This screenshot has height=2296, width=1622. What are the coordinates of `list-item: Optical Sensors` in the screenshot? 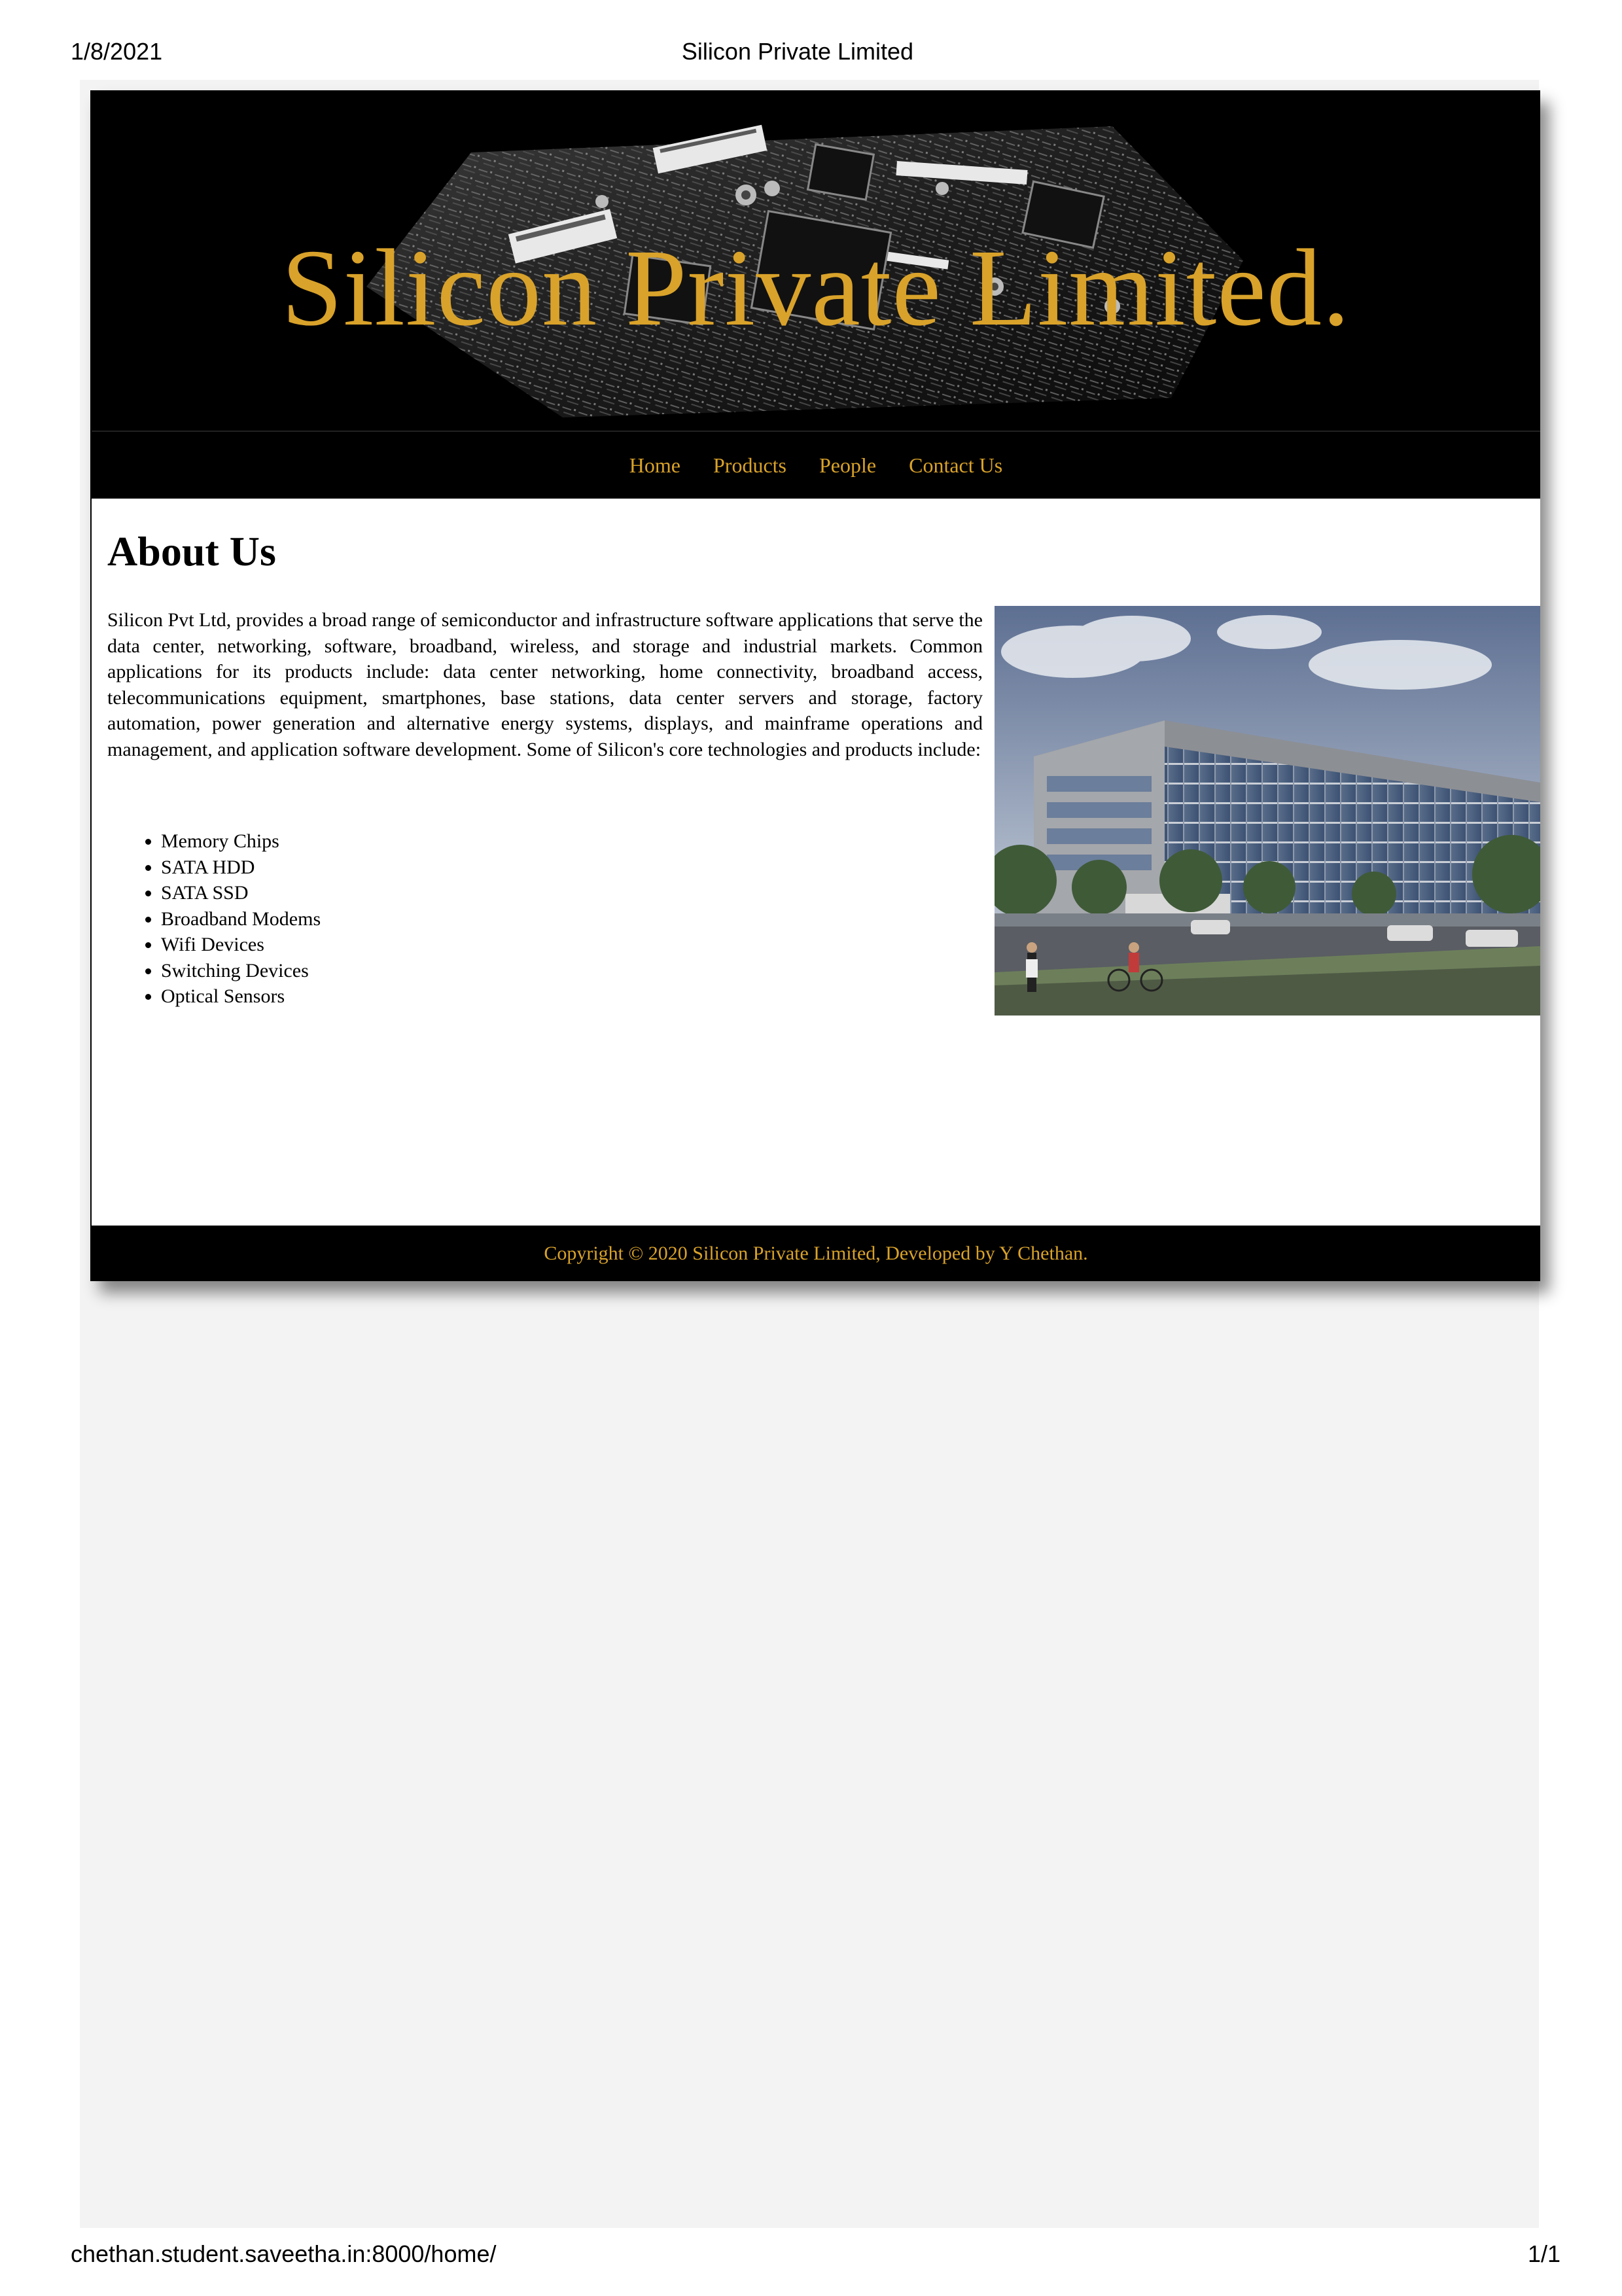 It's located at (241, 997).